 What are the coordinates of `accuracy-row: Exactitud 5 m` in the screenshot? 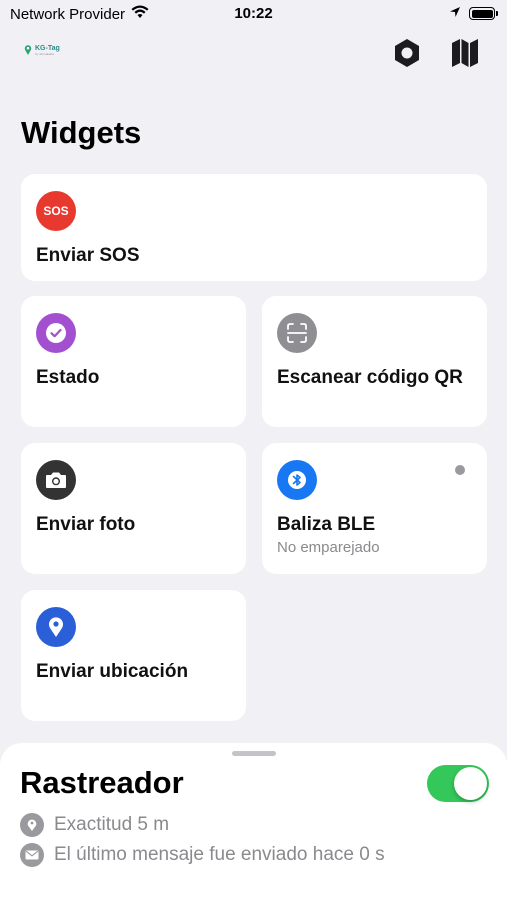 It's located at (94, 825).